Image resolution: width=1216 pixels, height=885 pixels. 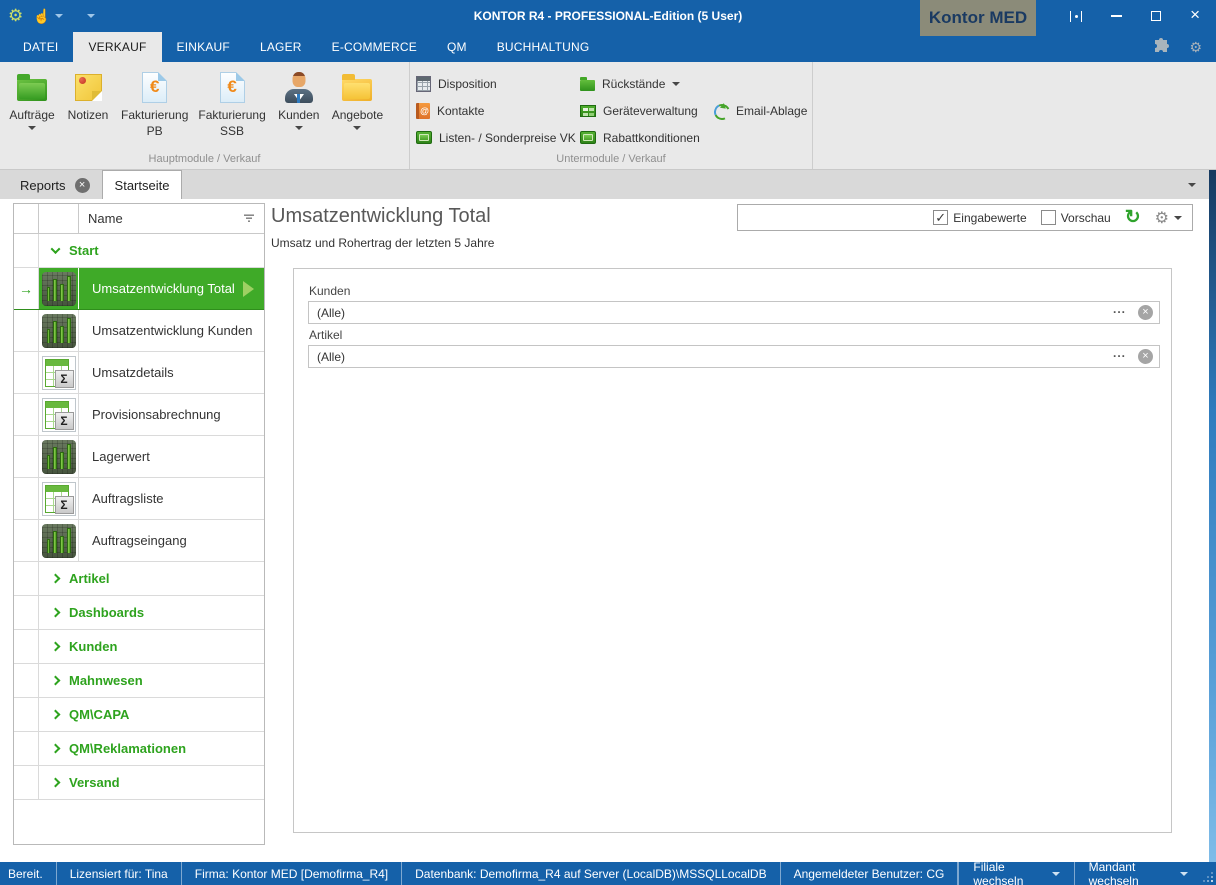 I want to click on maximize-button, so click(x=1156, y=16).